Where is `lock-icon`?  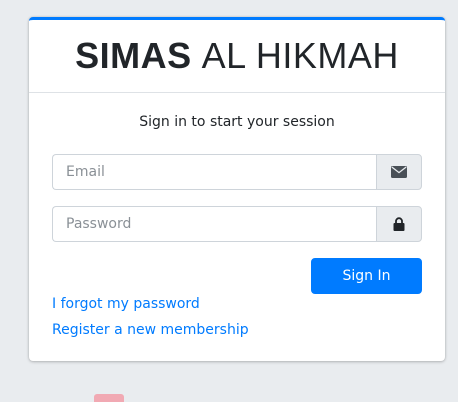 lock-icon is located at coordinates (399, 224).